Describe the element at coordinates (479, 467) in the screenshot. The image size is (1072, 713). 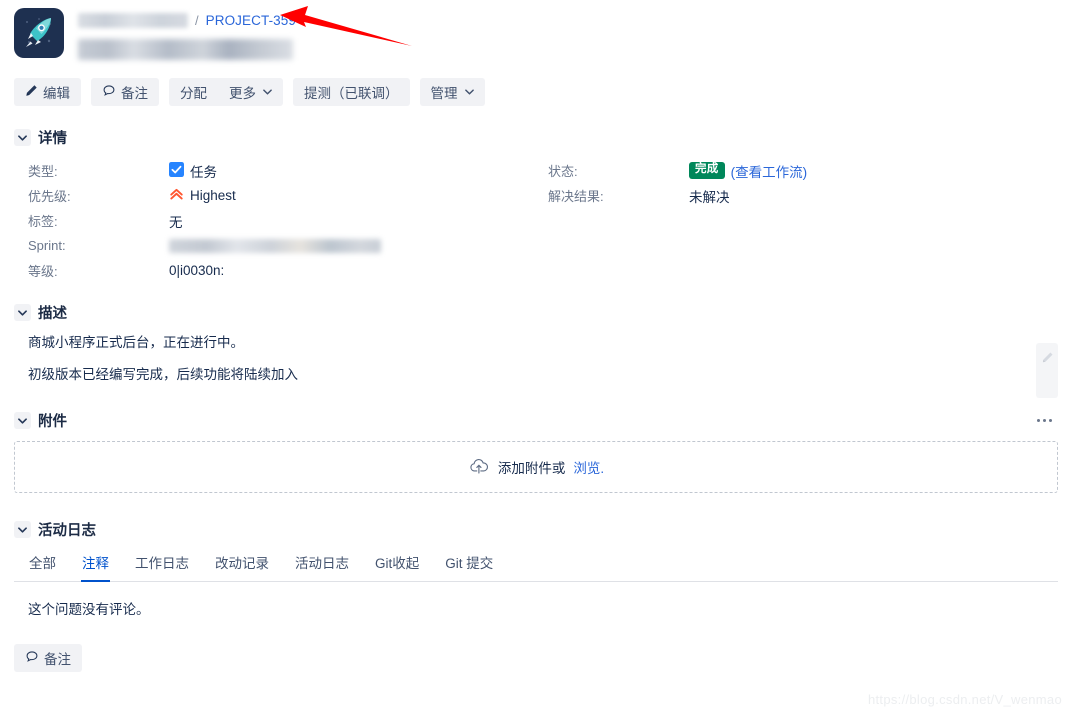
I see `cloud-upload-icon` at that location.